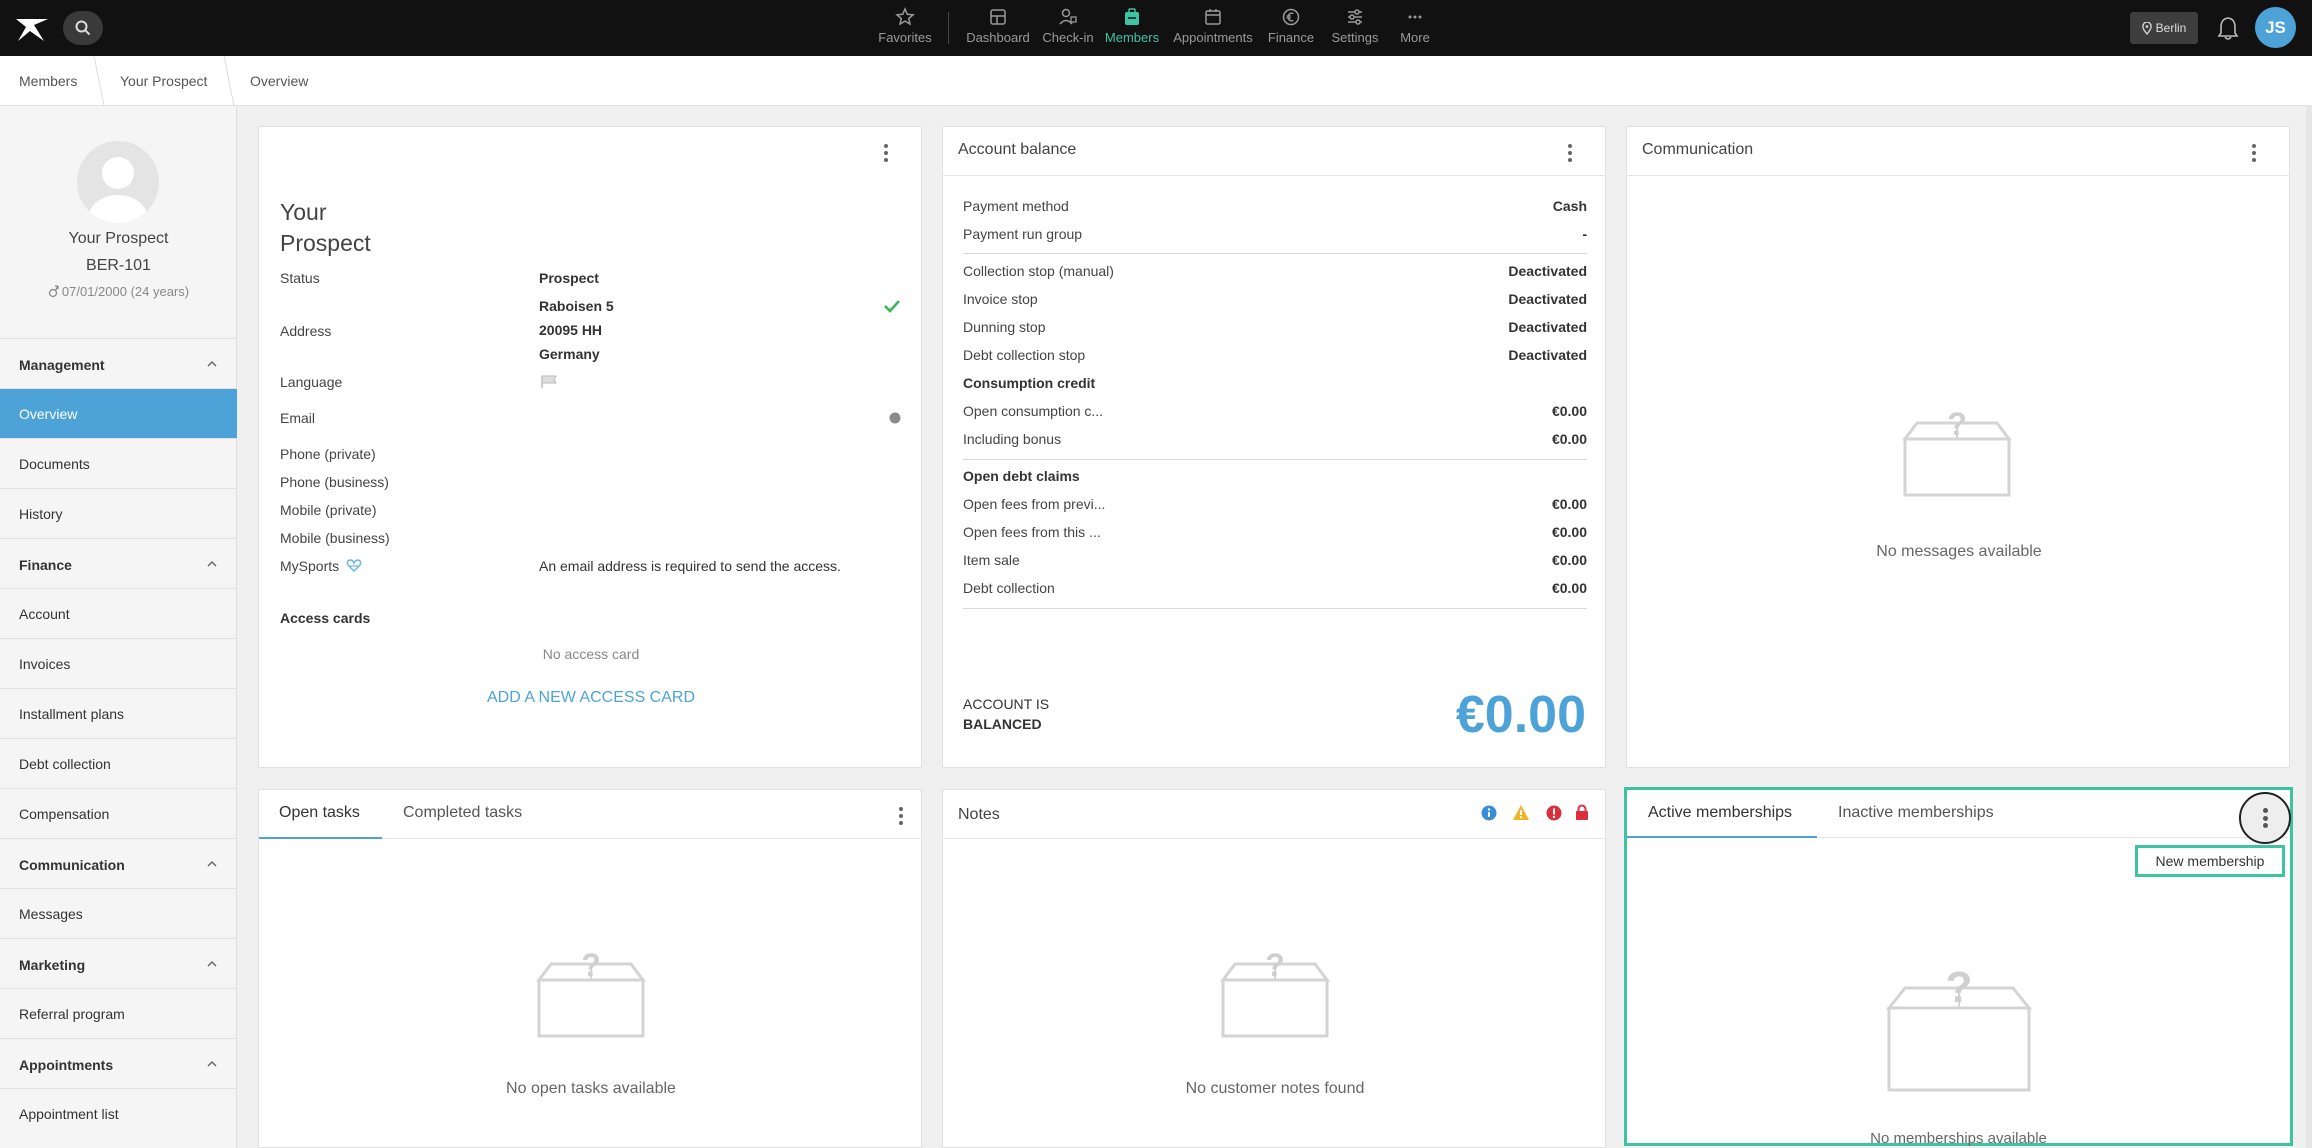 The width and height of the screenshot is (2312, 1148). Describe the element at coordinates (1520, 715) in the screenshot. I see `account-total-amount: €0.00` at that location.